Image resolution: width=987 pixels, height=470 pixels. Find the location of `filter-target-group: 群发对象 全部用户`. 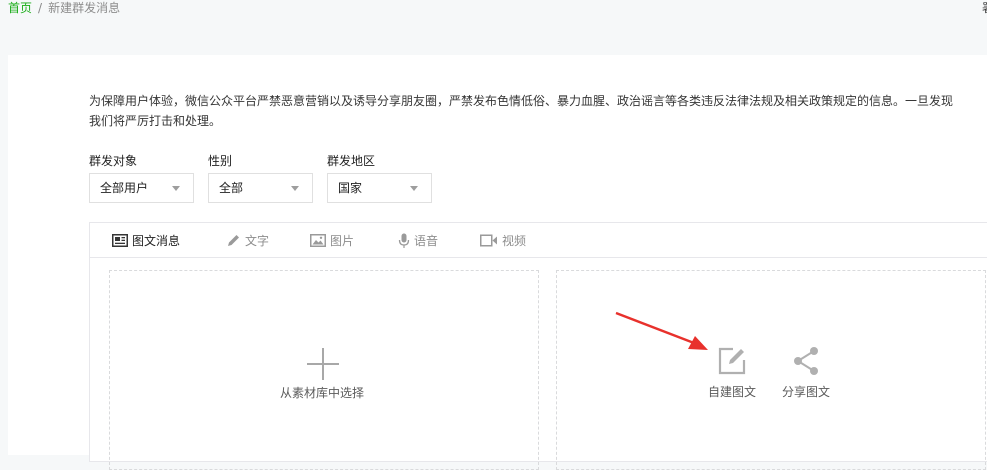

filter-target-group: 群发对象 全部用户 is located at coordinates (141, 178).